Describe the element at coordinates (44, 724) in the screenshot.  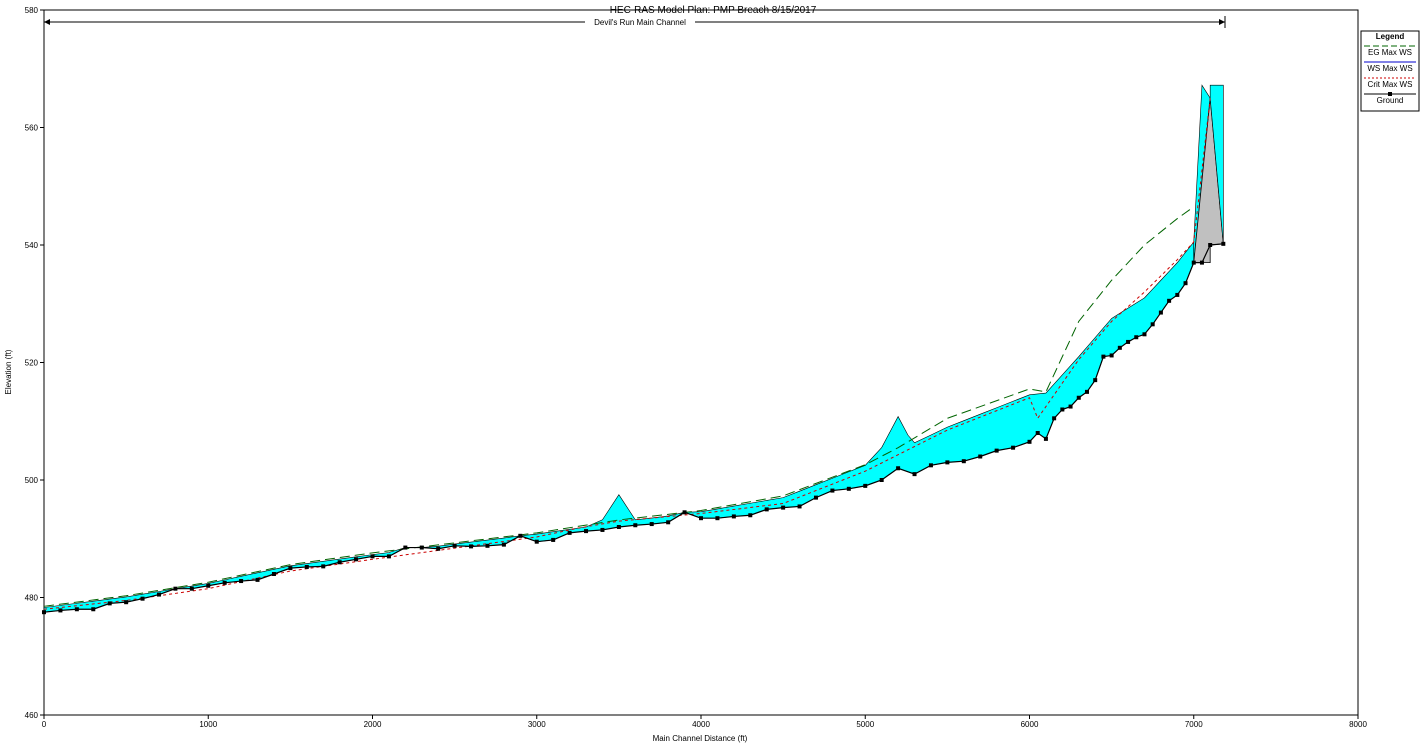
I see `x-tick-label: 0` at that location.